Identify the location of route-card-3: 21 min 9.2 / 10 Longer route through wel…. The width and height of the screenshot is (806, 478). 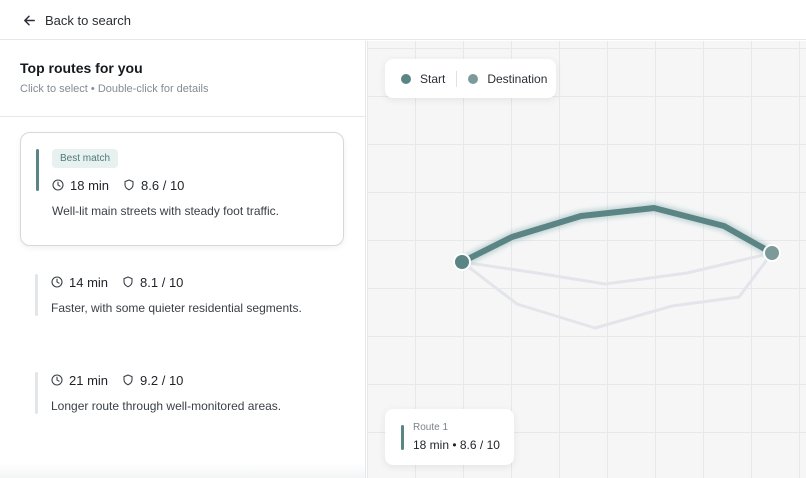
(182, 413).